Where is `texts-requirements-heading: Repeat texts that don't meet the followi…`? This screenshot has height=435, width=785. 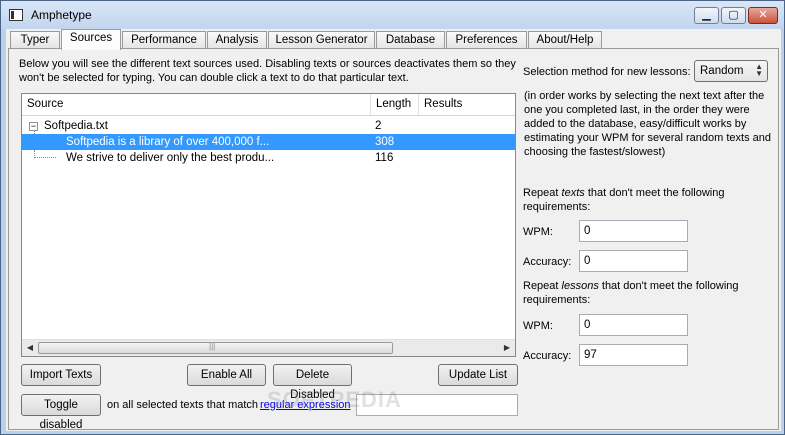 texts-requirements-heading: Repeat texts that don't meet the followi… is located at coordinates (650, 200).